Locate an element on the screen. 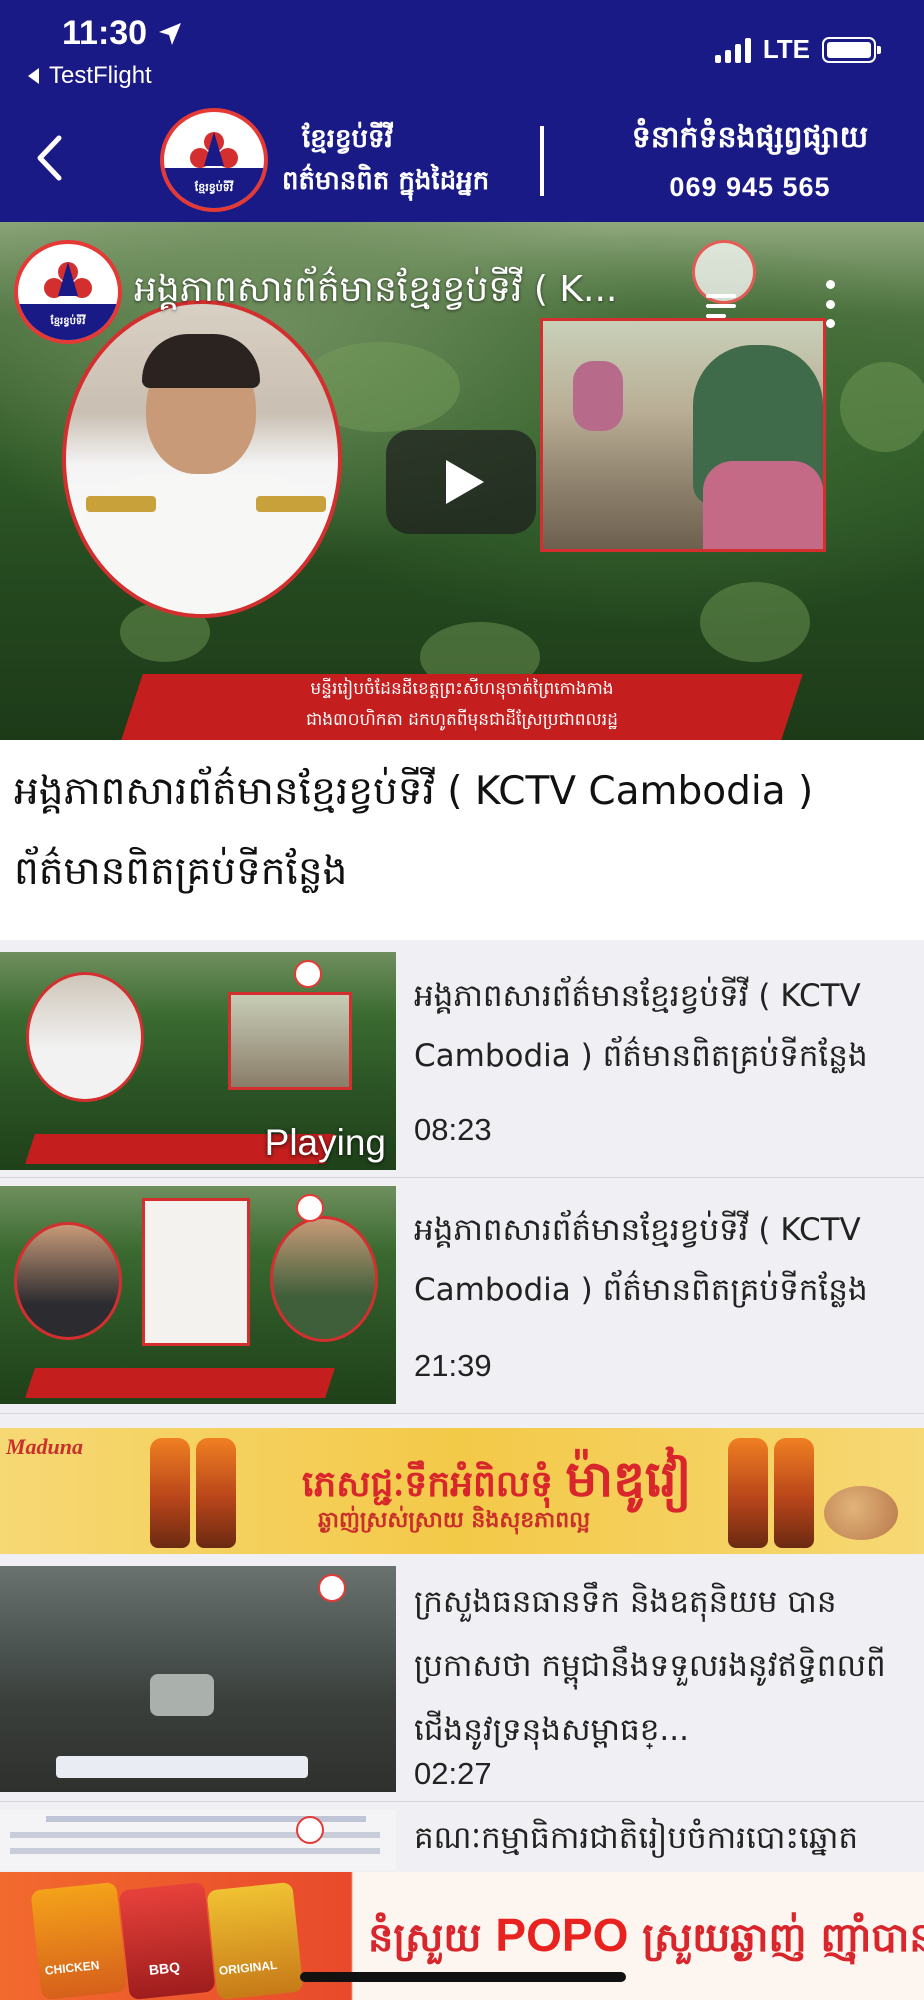 This screenshot has height=2000, width=924. network-type: LTE is located at coordinates (786, 49).